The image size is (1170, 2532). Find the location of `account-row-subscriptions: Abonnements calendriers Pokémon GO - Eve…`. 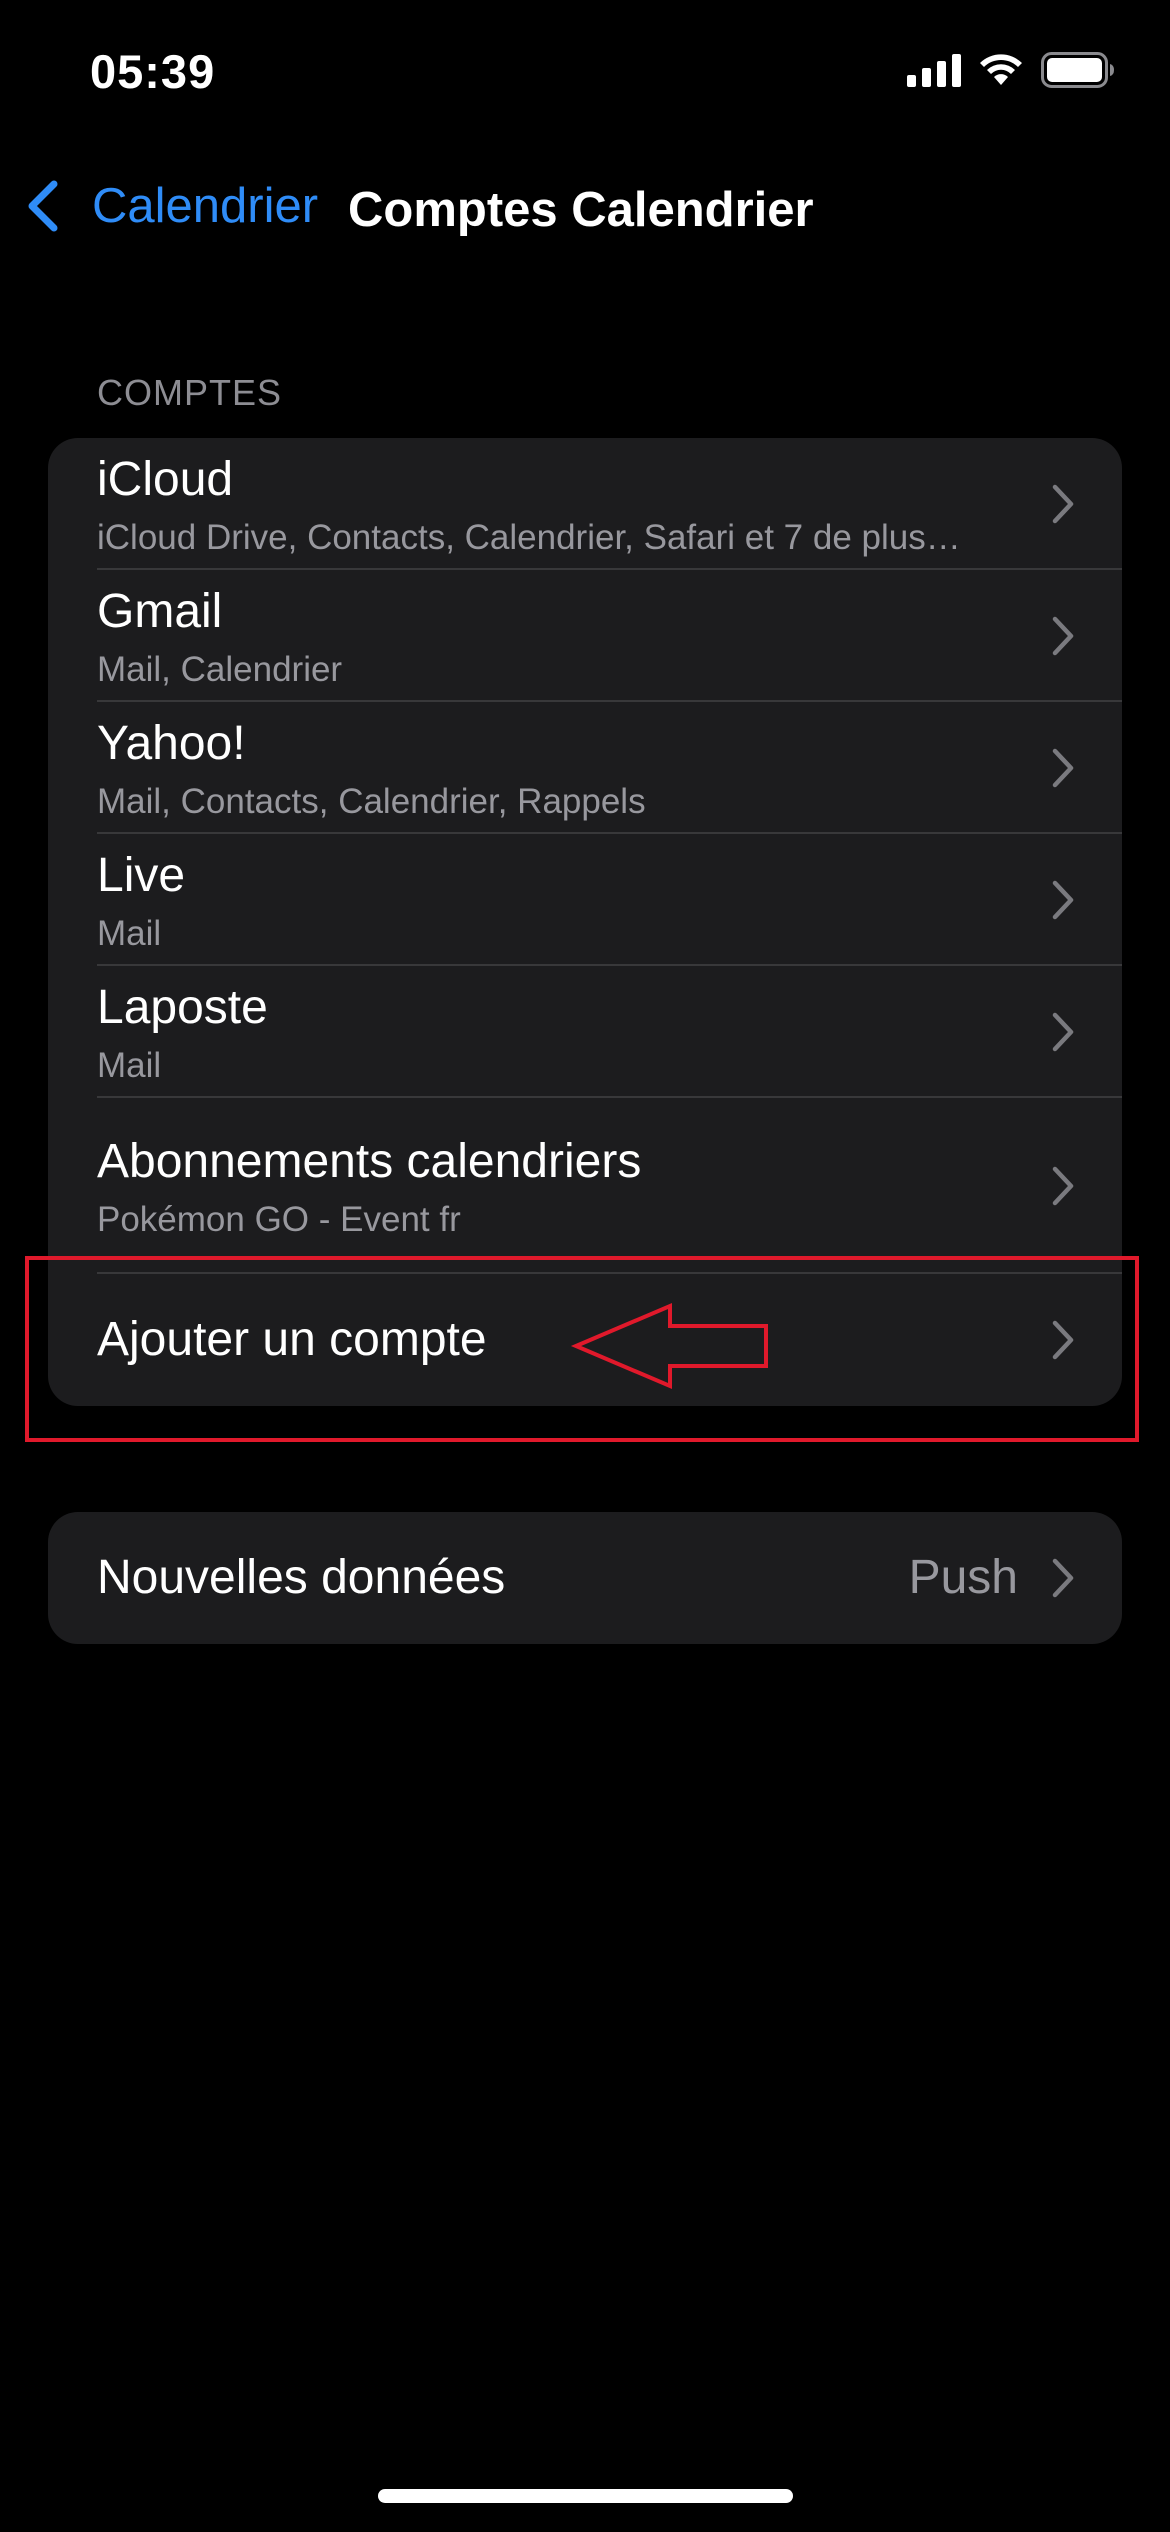

account-row-subscriptions: Abonnements calendriers Pokémon GO - Eve… is located at coordinates (585, 1186).